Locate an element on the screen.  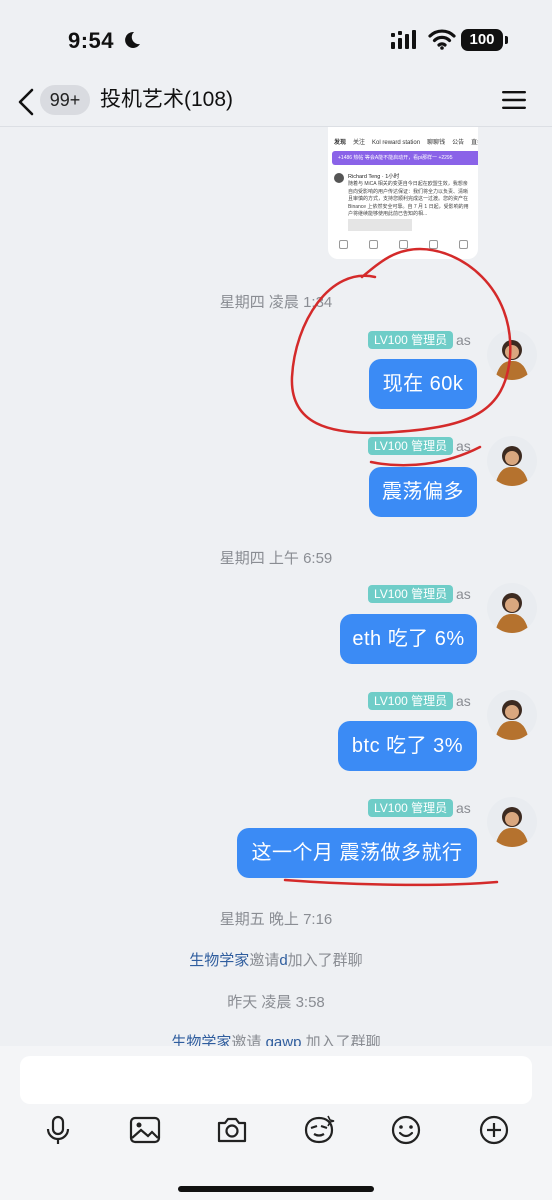
screenshot-thumbnail is located at coordinates (380, 225).